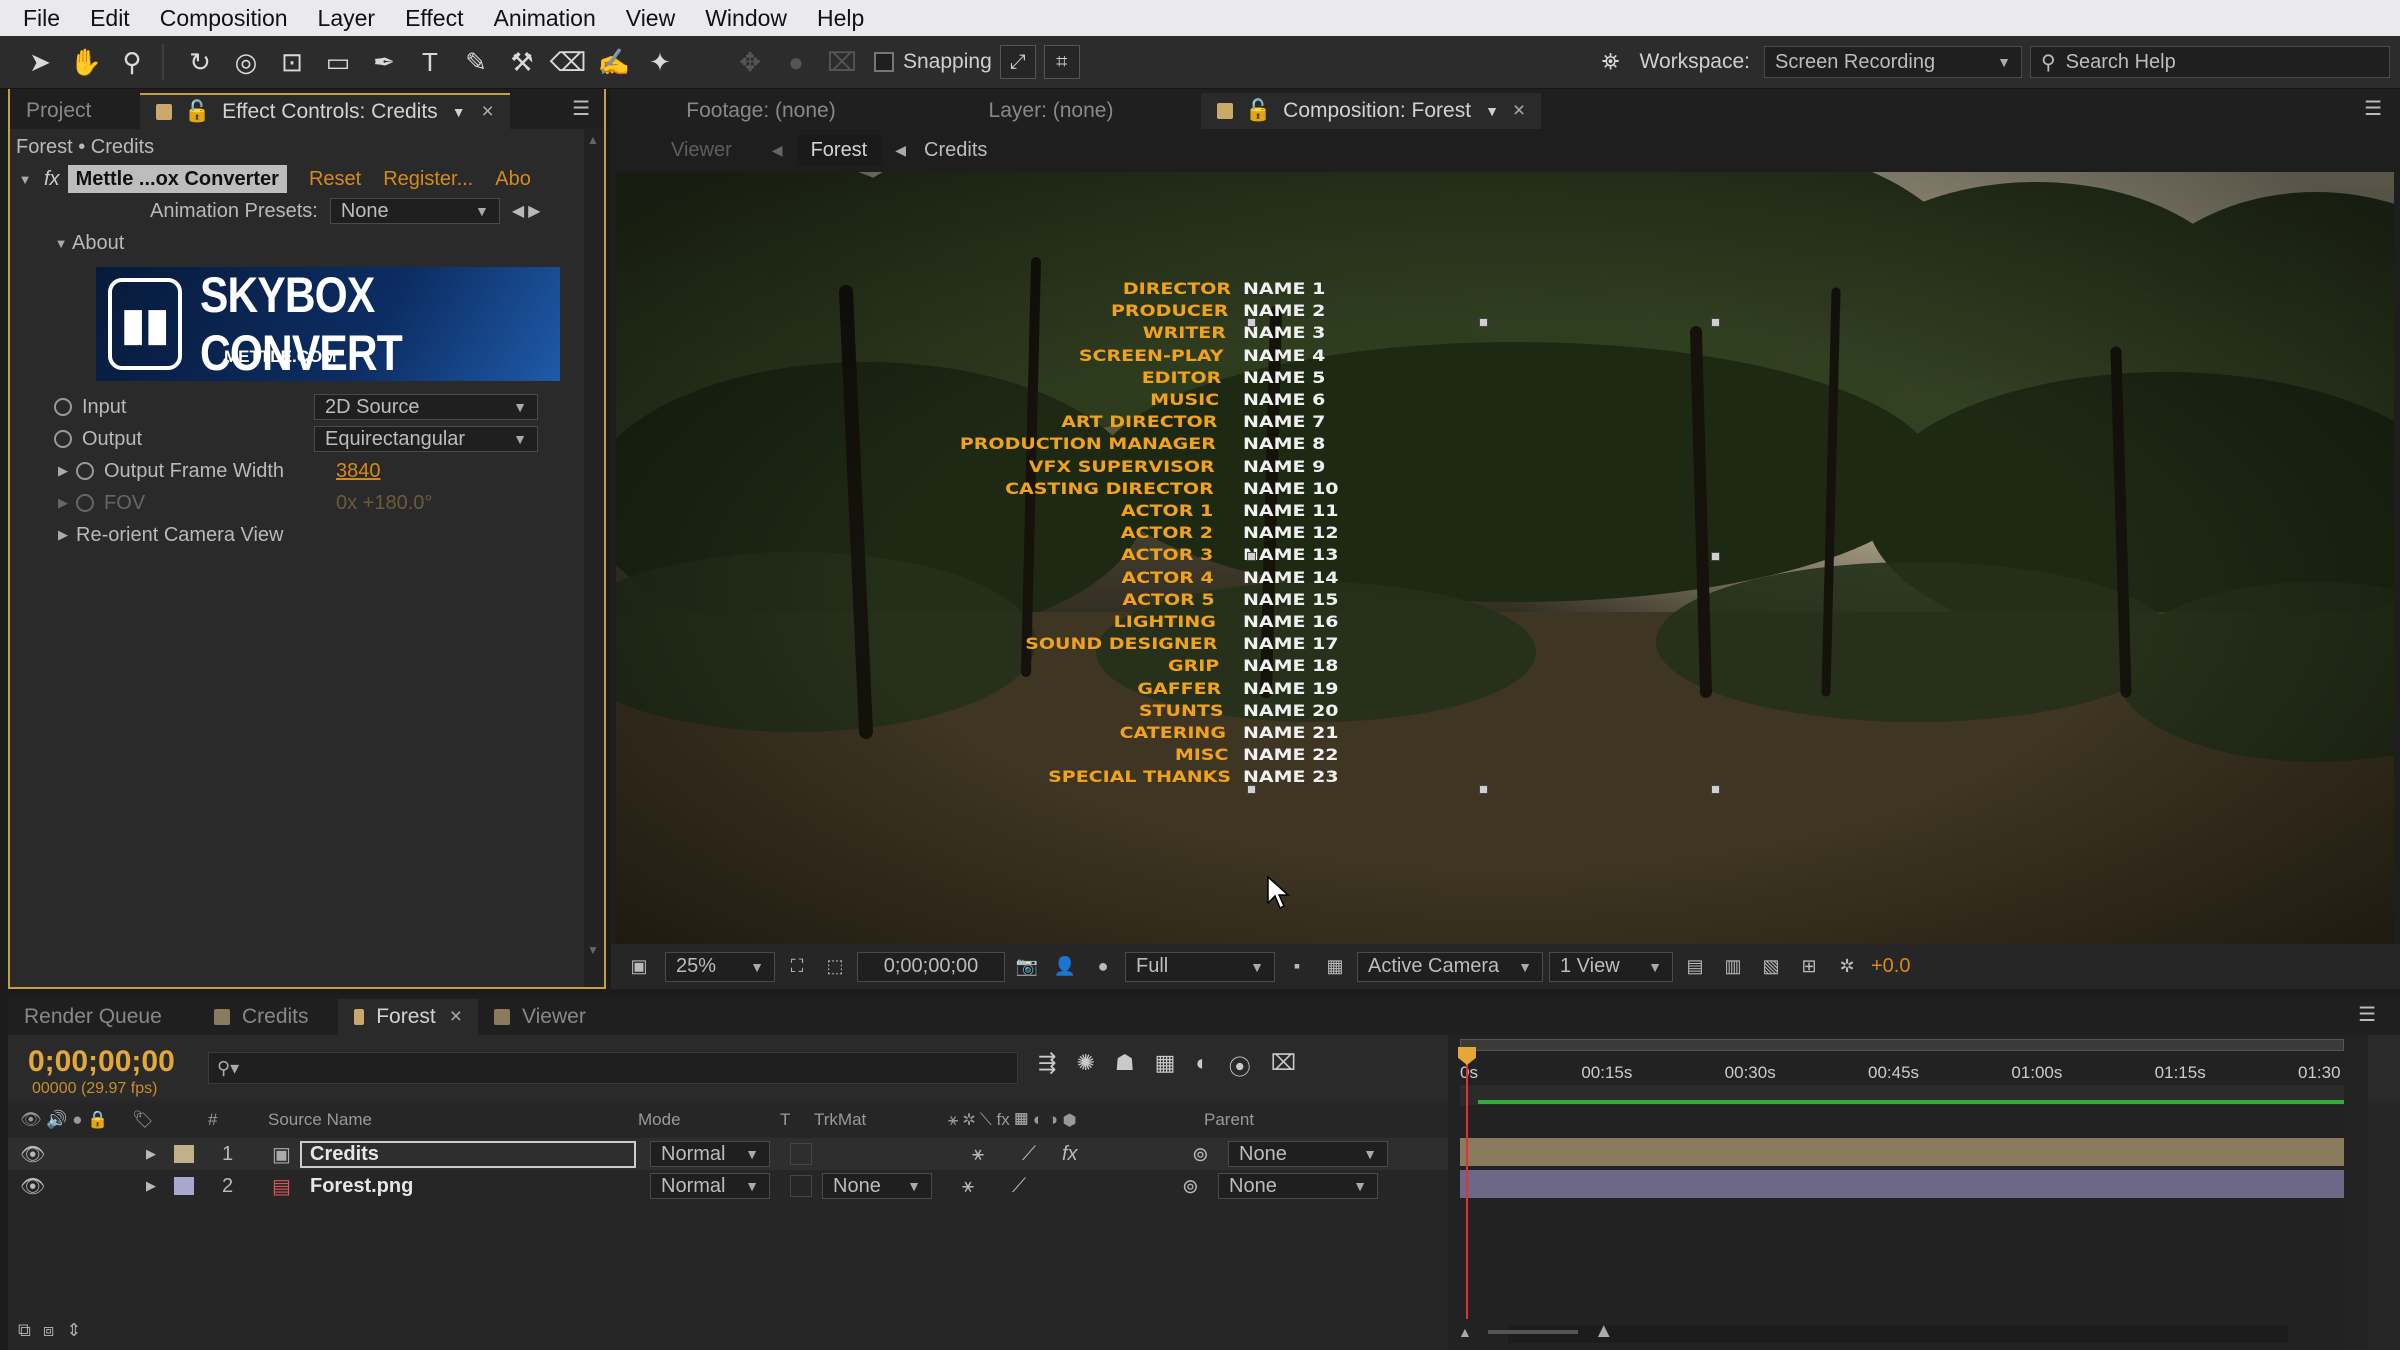 The height and width of the screenshot is (1350, 2400). I want to click on search-help-field: ⚲ Search Help, so click(2210, 62).